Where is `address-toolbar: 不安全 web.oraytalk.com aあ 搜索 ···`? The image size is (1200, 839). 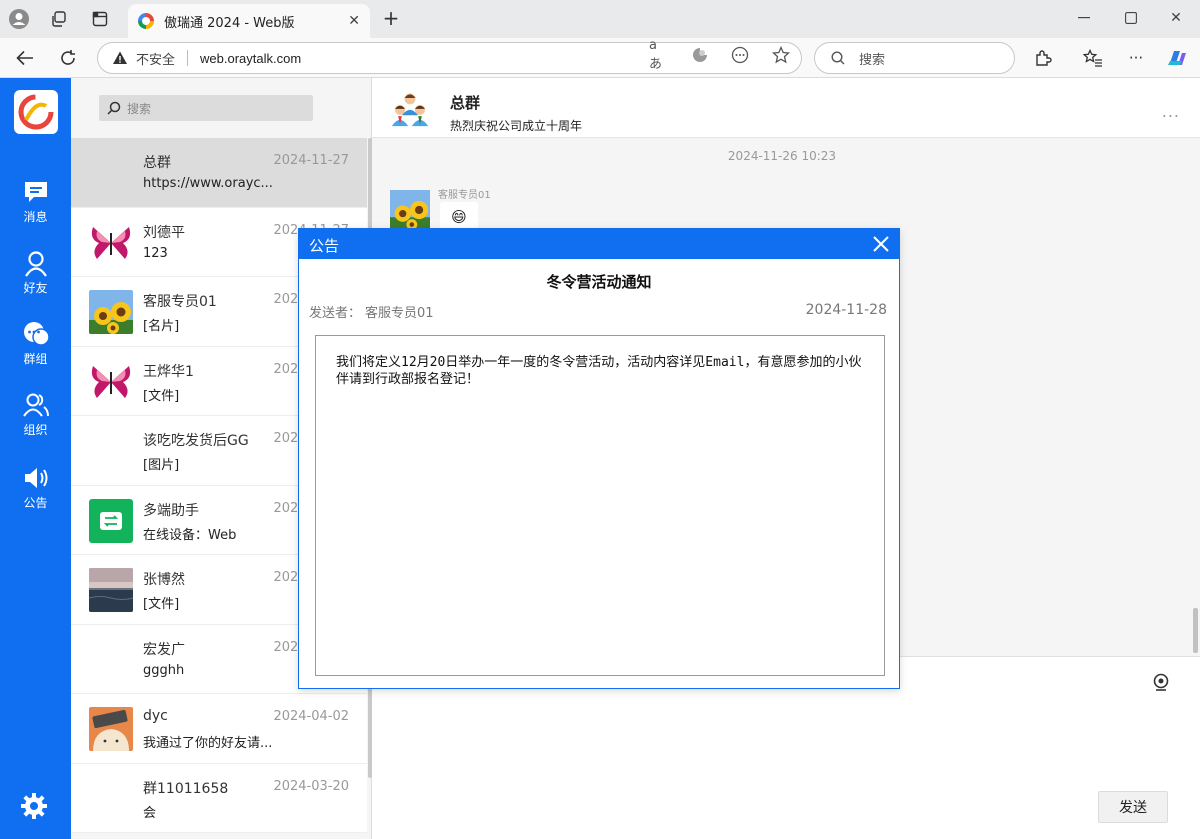 address-toolbar: 不安全 web.oraytalk.com aあ 搜索 ··· is located at coordinates (600, 58).